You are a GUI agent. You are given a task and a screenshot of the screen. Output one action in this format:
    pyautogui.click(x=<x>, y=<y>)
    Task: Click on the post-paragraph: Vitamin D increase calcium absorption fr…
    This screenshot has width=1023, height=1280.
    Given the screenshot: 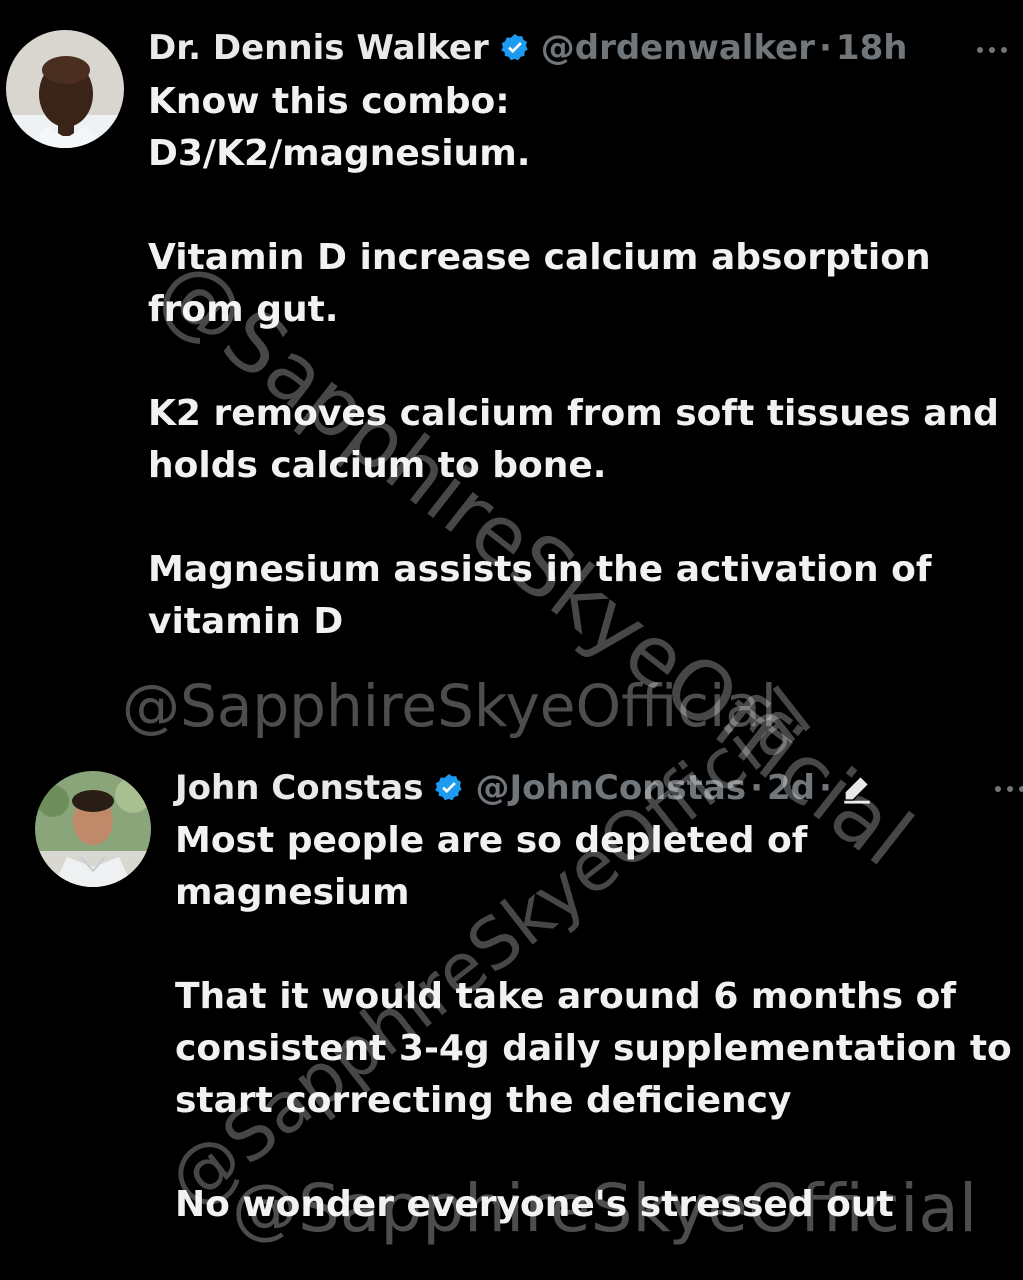 What is the action you would take?
    pyautogui.click(x=546, y=283)
    